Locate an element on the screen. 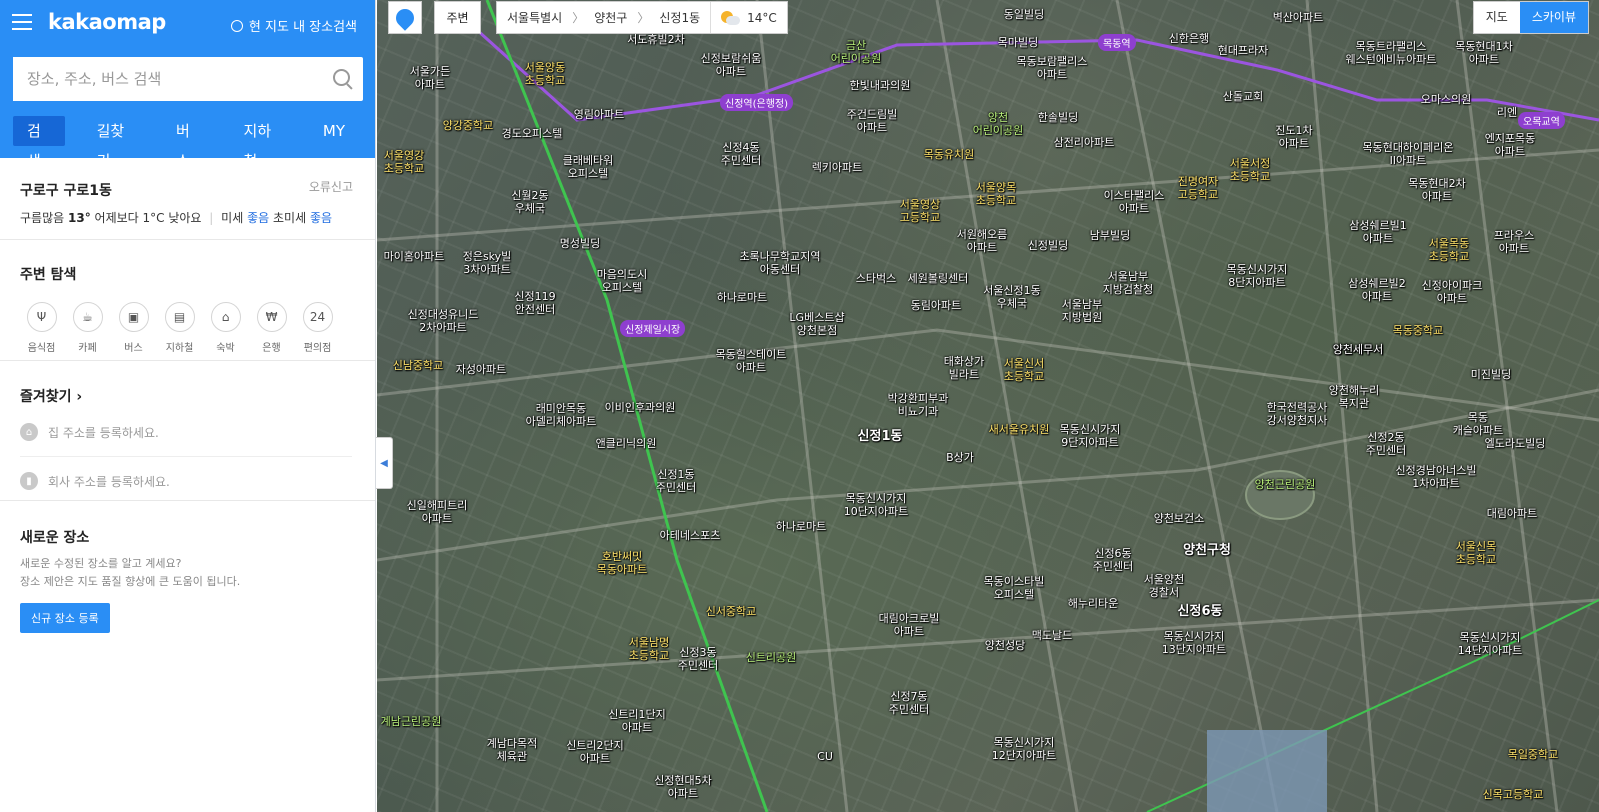 The image size is (1599, 812). map-label: 신정1동 주민센터 is located at coordinates (676, 481).